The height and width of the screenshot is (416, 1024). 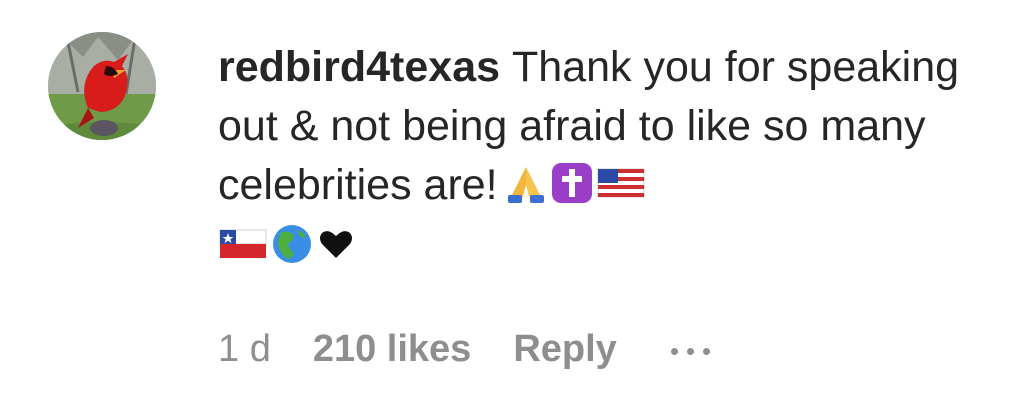 What do you see at coordinates (621, 183) in the screenshot?
I see `us-flag-emoji` at bounding box center [621, 183].